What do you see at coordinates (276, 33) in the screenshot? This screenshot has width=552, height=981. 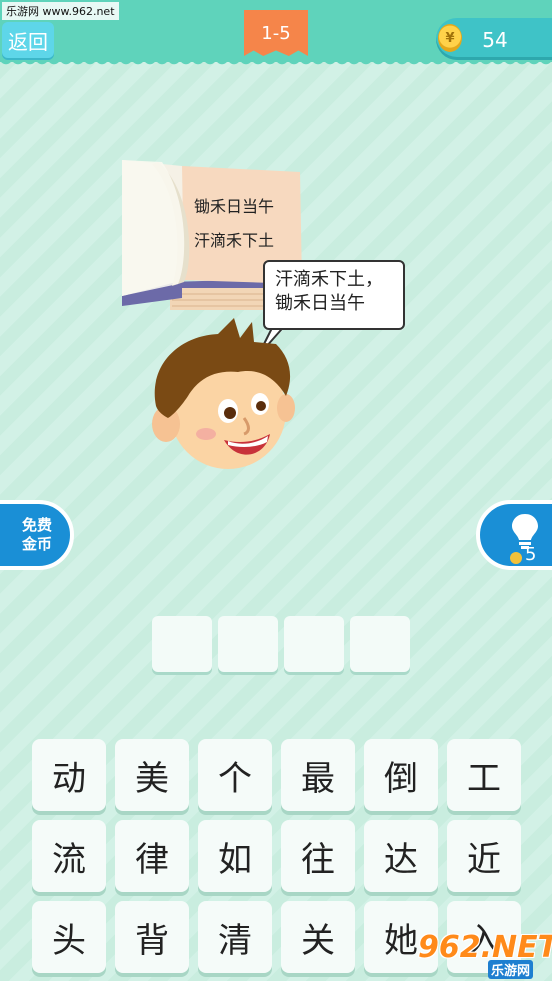 I see `level-badge: 1-5` at bounding box center [276, 33].